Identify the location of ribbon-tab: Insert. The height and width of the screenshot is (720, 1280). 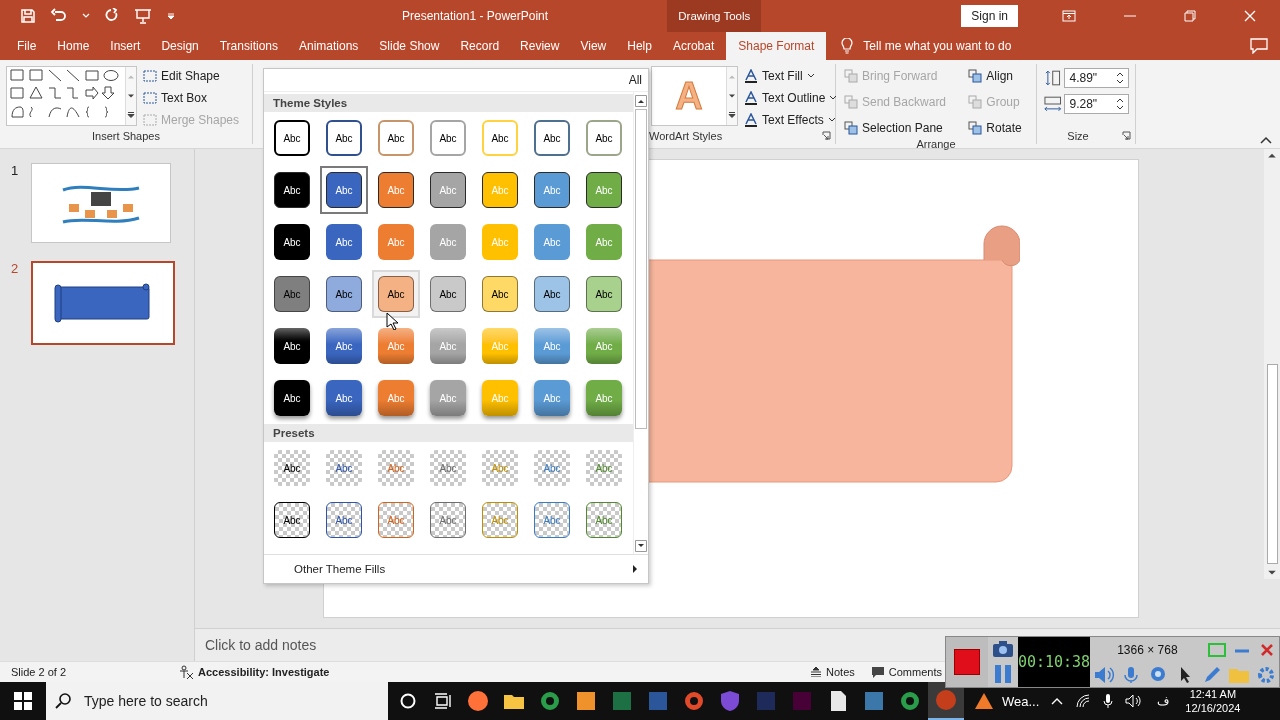
(125, 46).